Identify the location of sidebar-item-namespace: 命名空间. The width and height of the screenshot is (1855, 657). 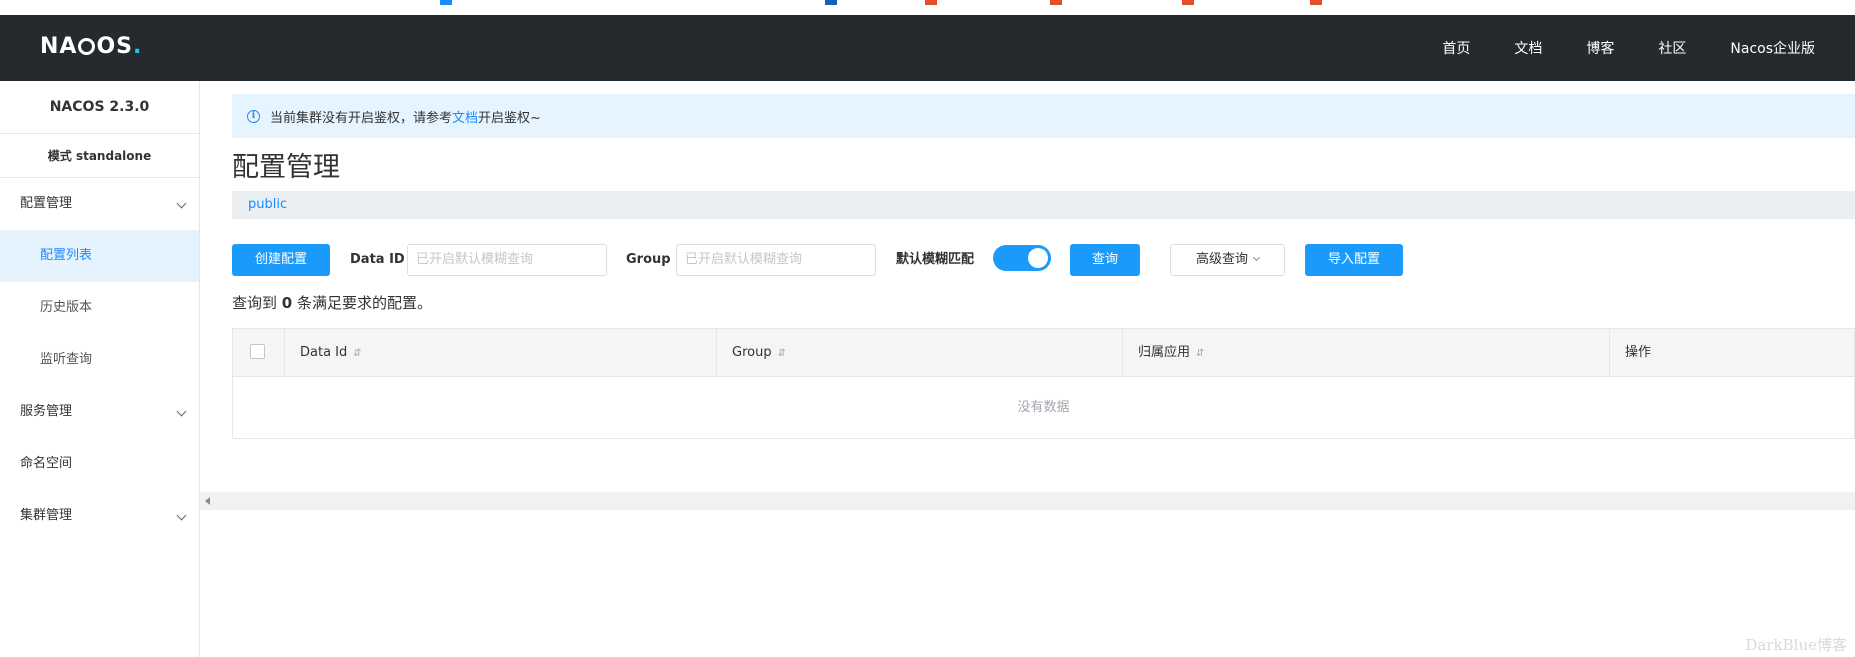
(99, 464).